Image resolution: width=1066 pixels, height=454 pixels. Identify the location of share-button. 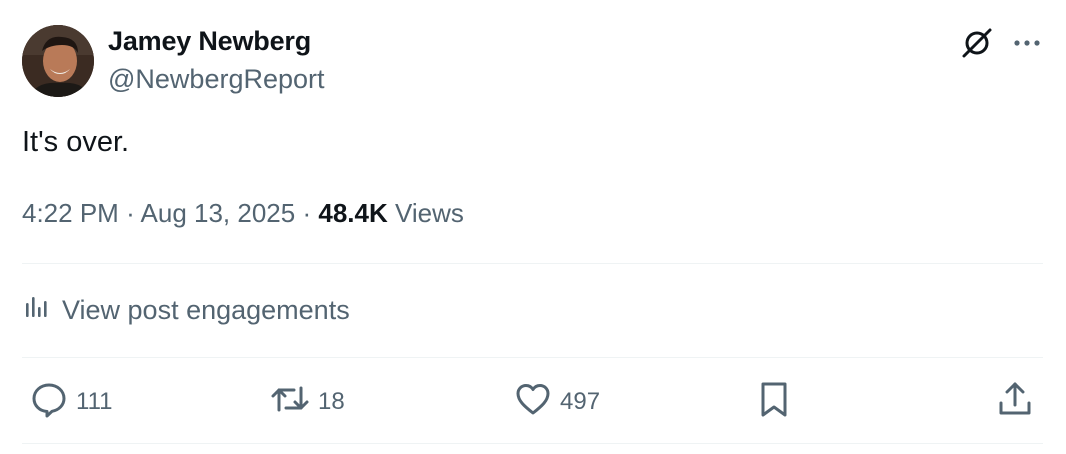
(1019, 402).